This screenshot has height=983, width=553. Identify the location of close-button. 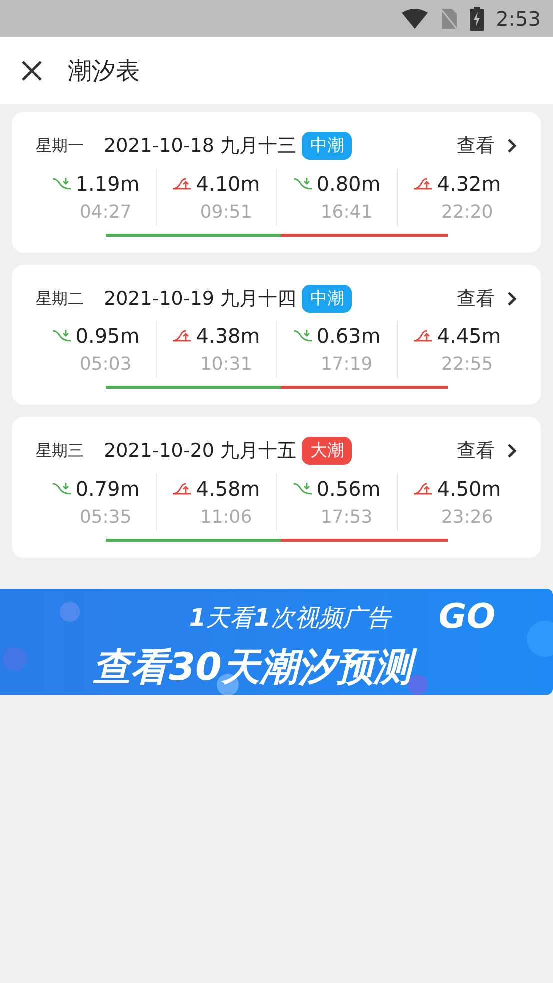
(32, 70).